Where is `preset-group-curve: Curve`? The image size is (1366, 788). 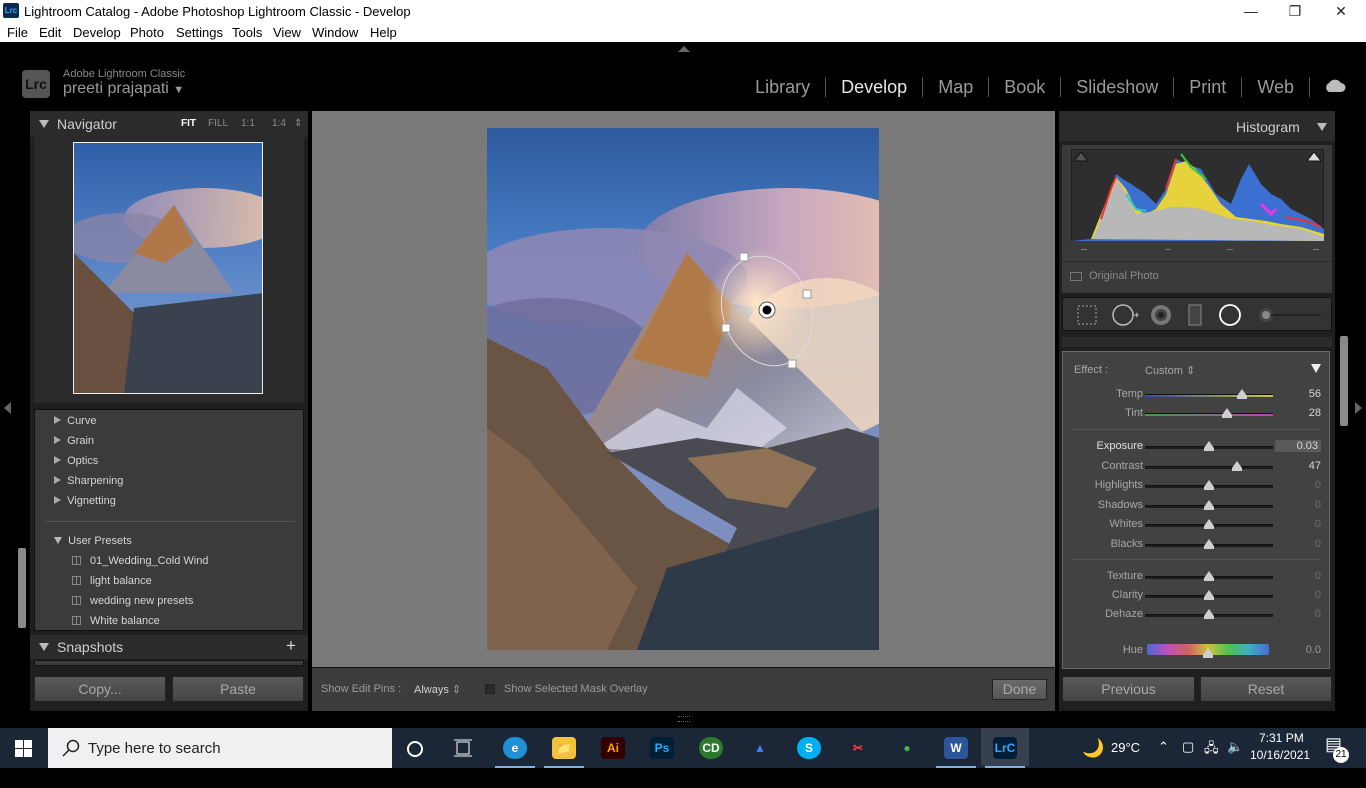
preset-group-curve: Curve is located at coordinates (75, 421).